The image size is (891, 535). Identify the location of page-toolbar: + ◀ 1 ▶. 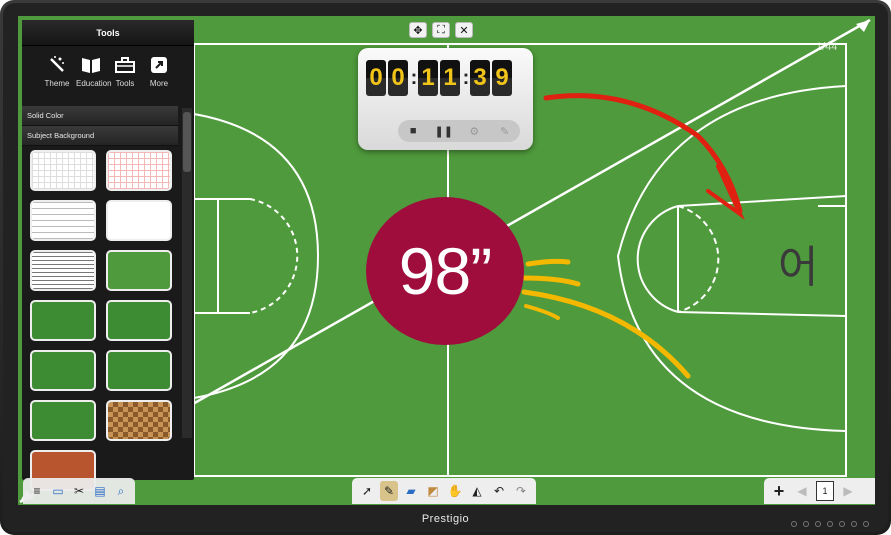
(819, 491).